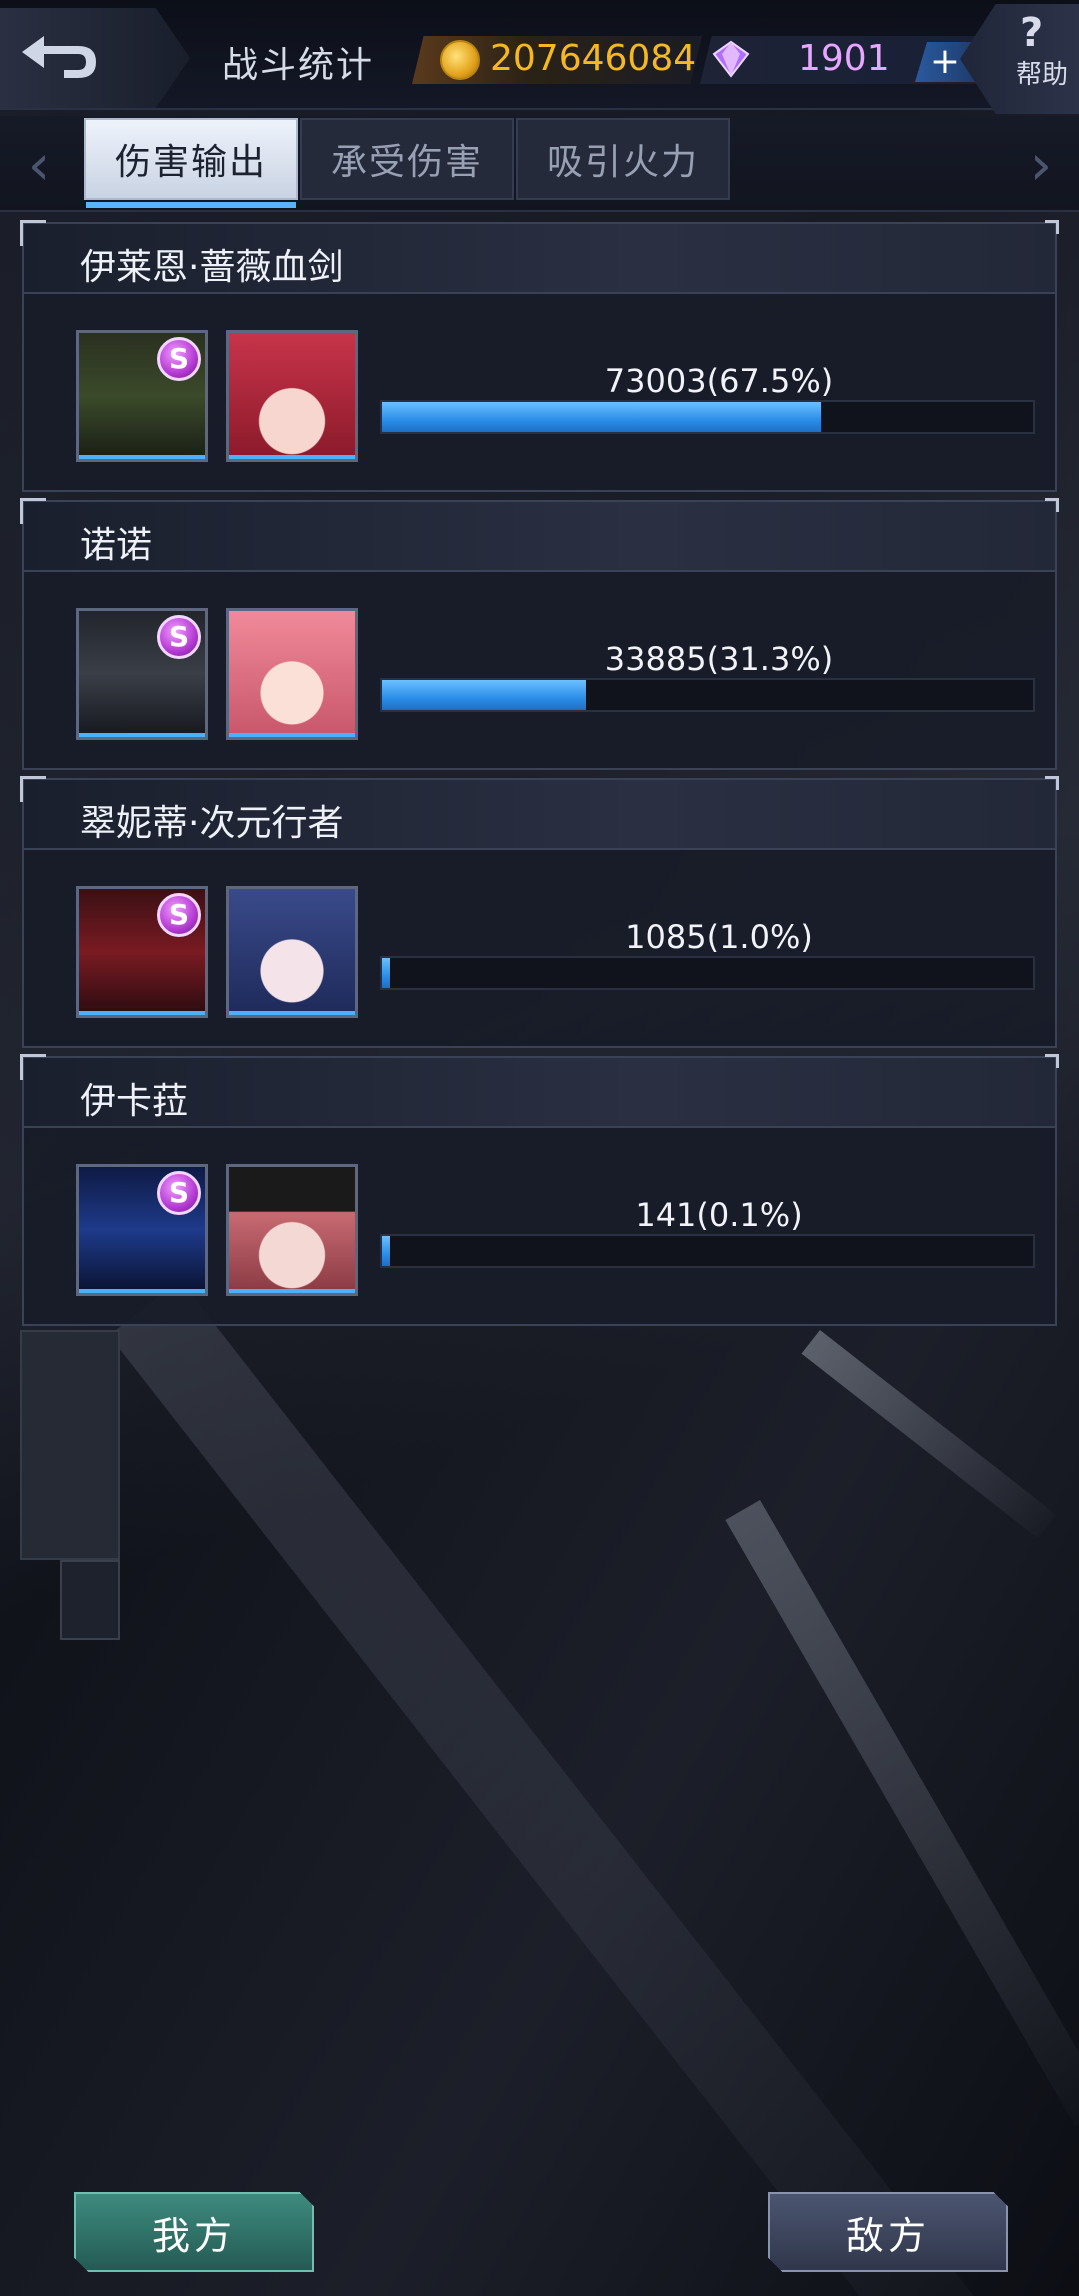  Describe the element at coordinates (1032, 33) in the screenshot. I see `question-icon: ?` at that location.